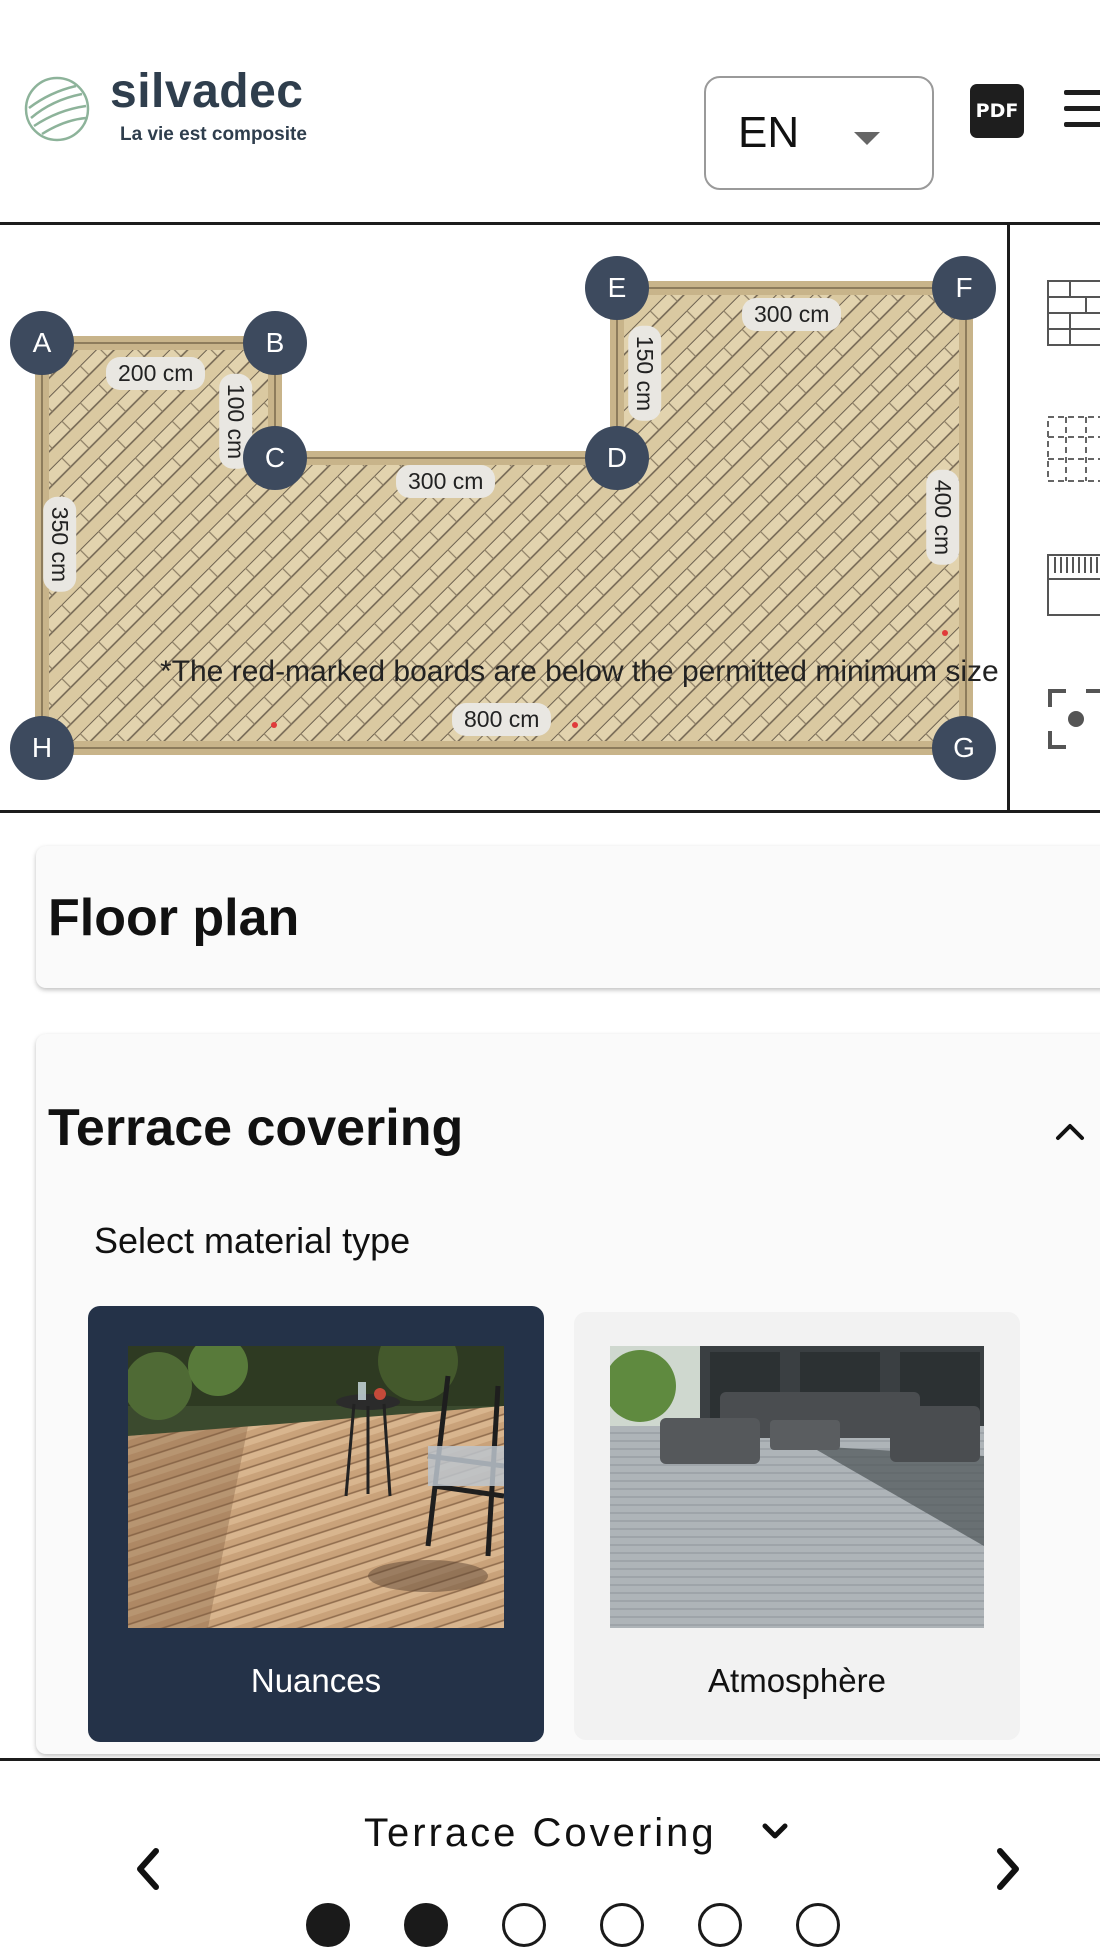  Describe the element at coordinates (586, 1928) in the screenshot. I see `step-progress-dots` at that location.